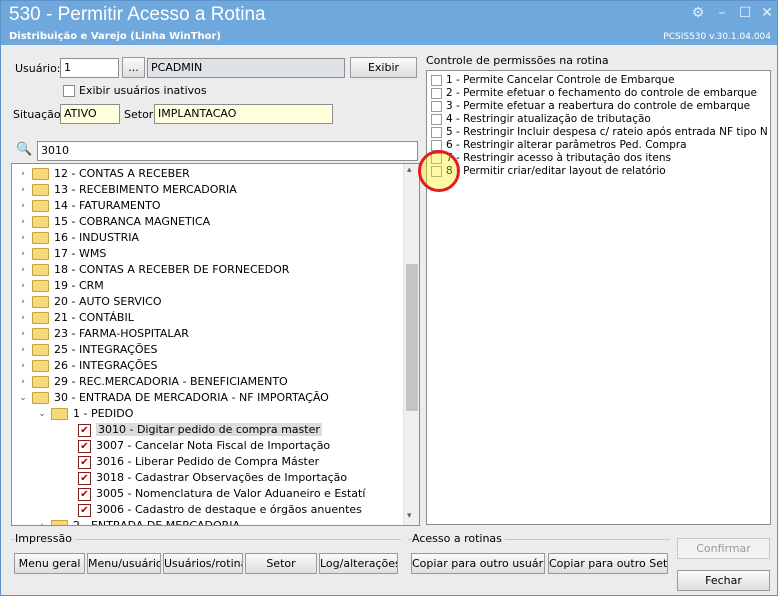 The width and height of the screenshot is (778, 596). Describe the element at coordinates (208, 190) in the screenshot. I see `tree-row: › 13 - RECEBIMENTO MERCADORIA` at that location.